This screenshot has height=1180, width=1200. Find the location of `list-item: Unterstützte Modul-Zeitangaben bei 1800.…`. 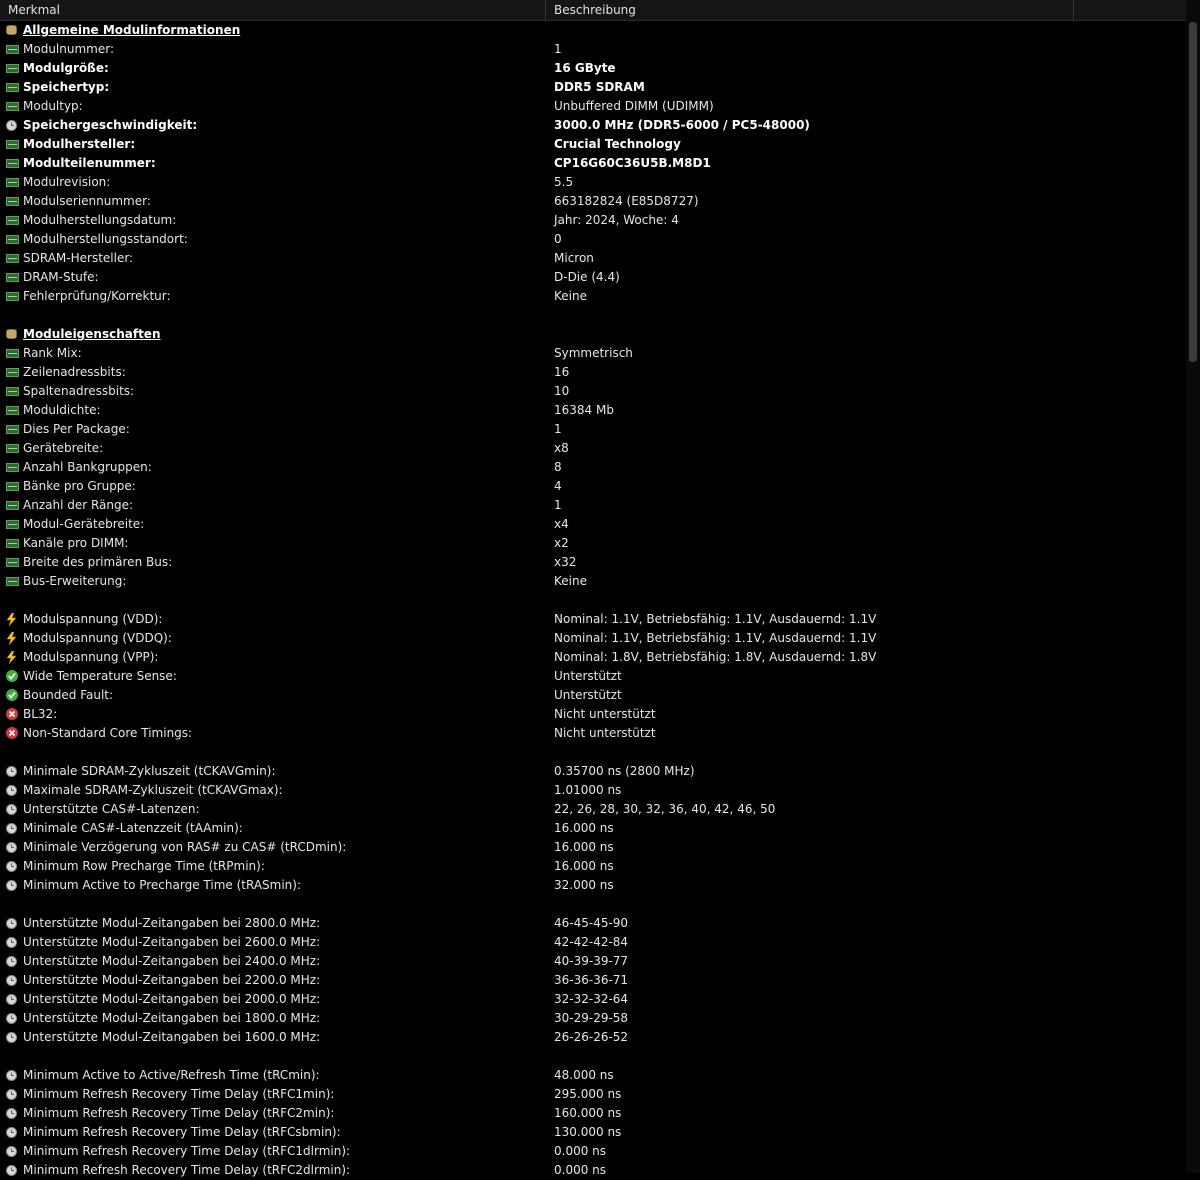

list-item: Unterstützte Modul-Zeitangaben bei 1800.… is located at coordinates (593, 1018).